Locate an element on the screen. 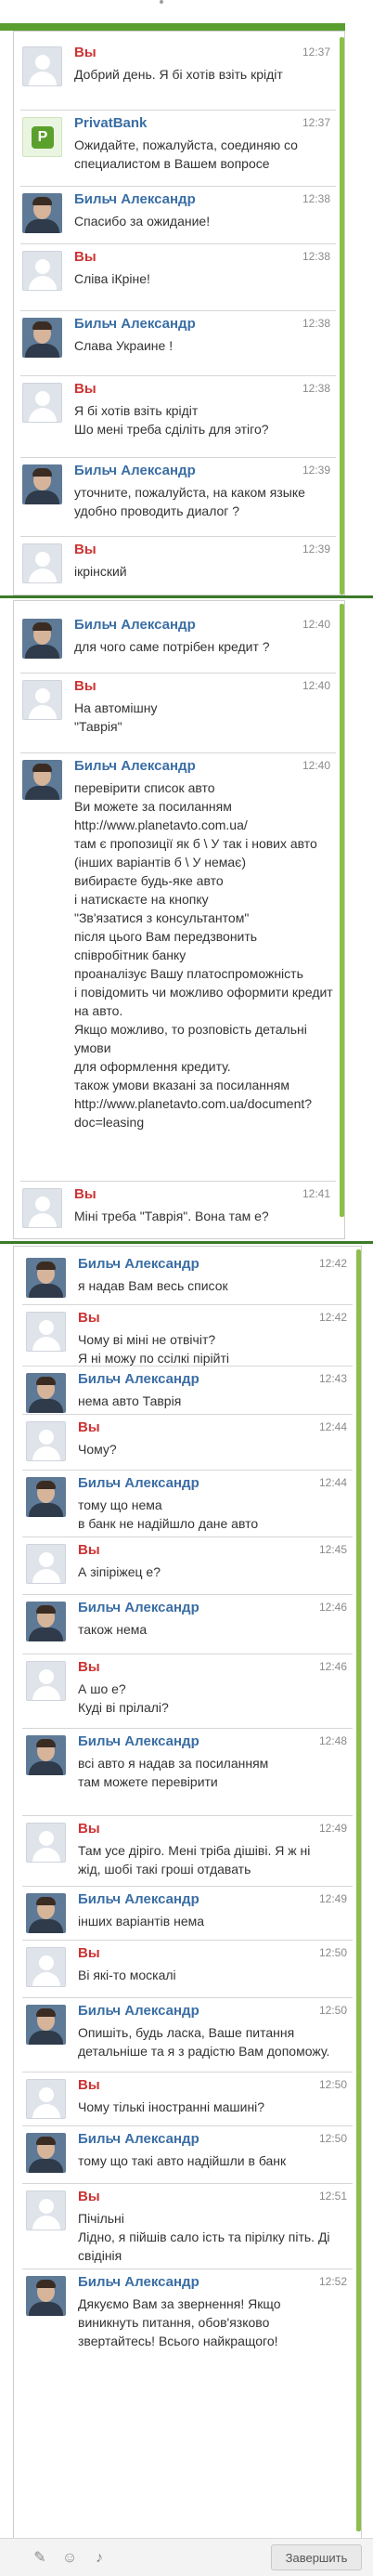 Image resolution: width=373 pixels, height=2576 pixels. message-time: 12:43 is located at coordinates (333, 1379).